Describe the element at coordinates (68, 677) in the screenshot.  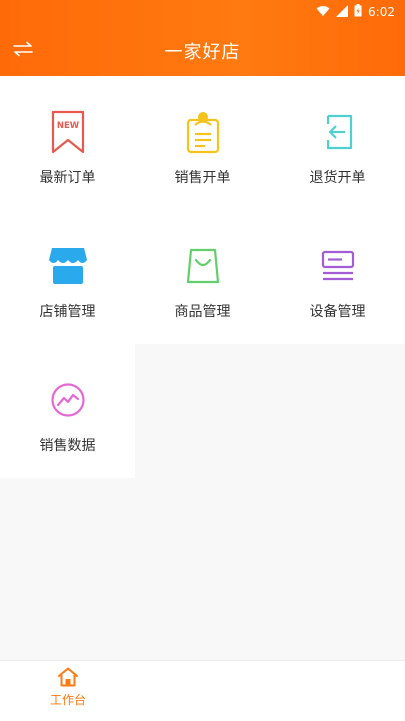
I see `home-icon` at that location.